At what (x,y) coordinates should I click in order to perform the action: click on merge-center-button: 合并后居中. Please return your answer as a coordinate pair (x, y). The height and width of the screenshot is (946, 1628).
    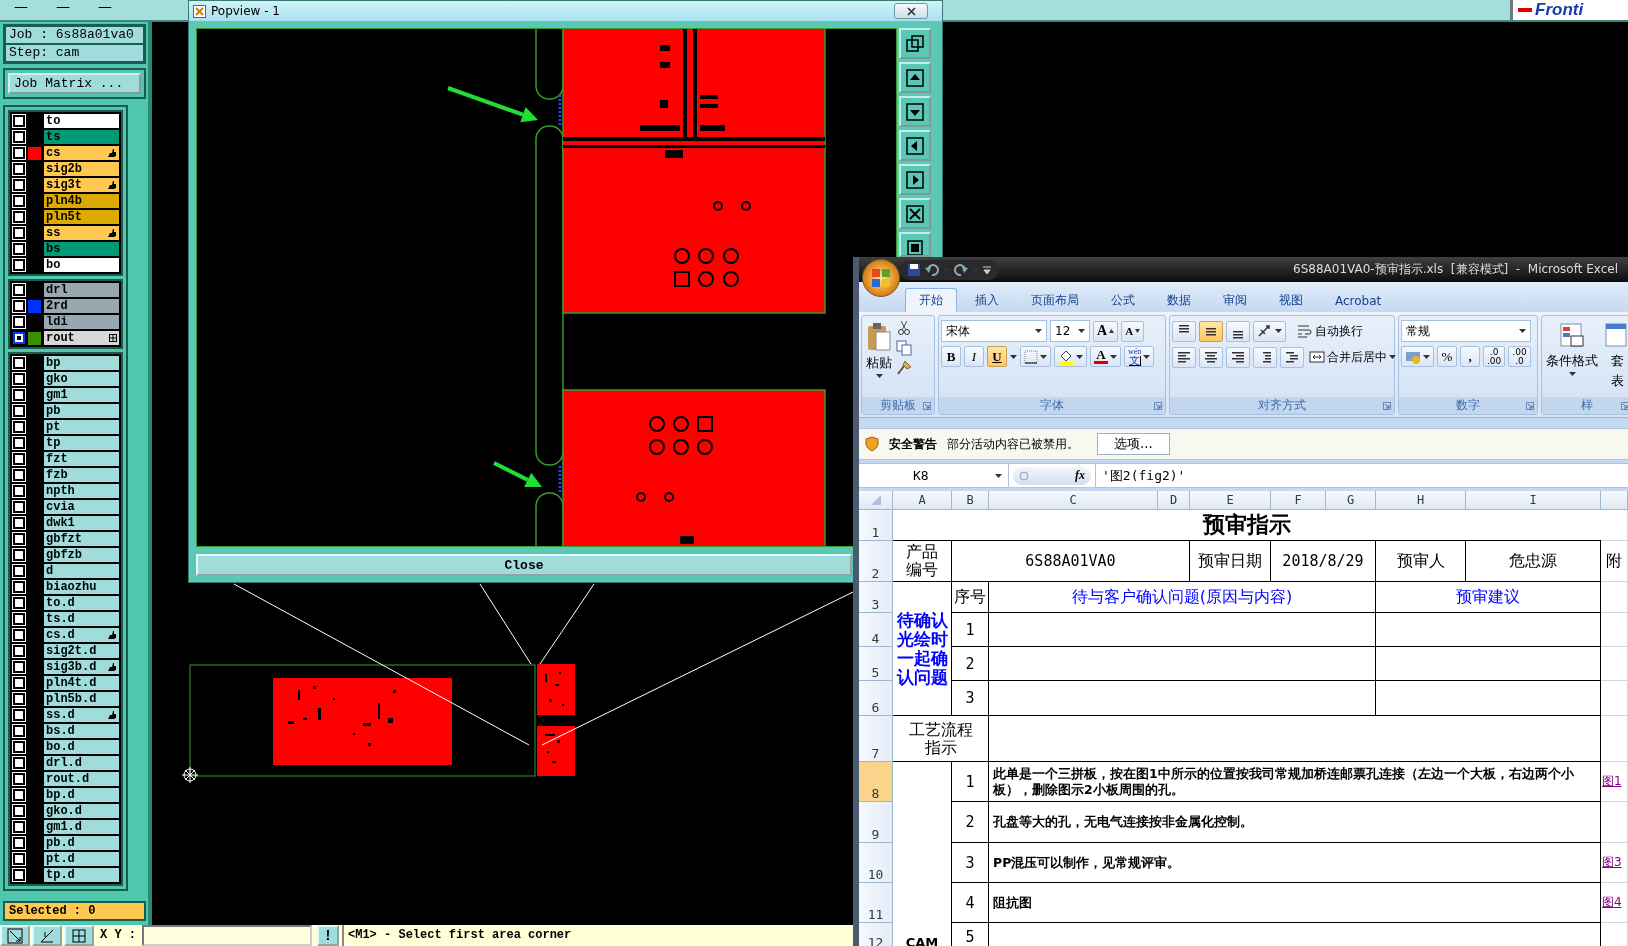
    Looking at the image, I should click on (1352, 357).